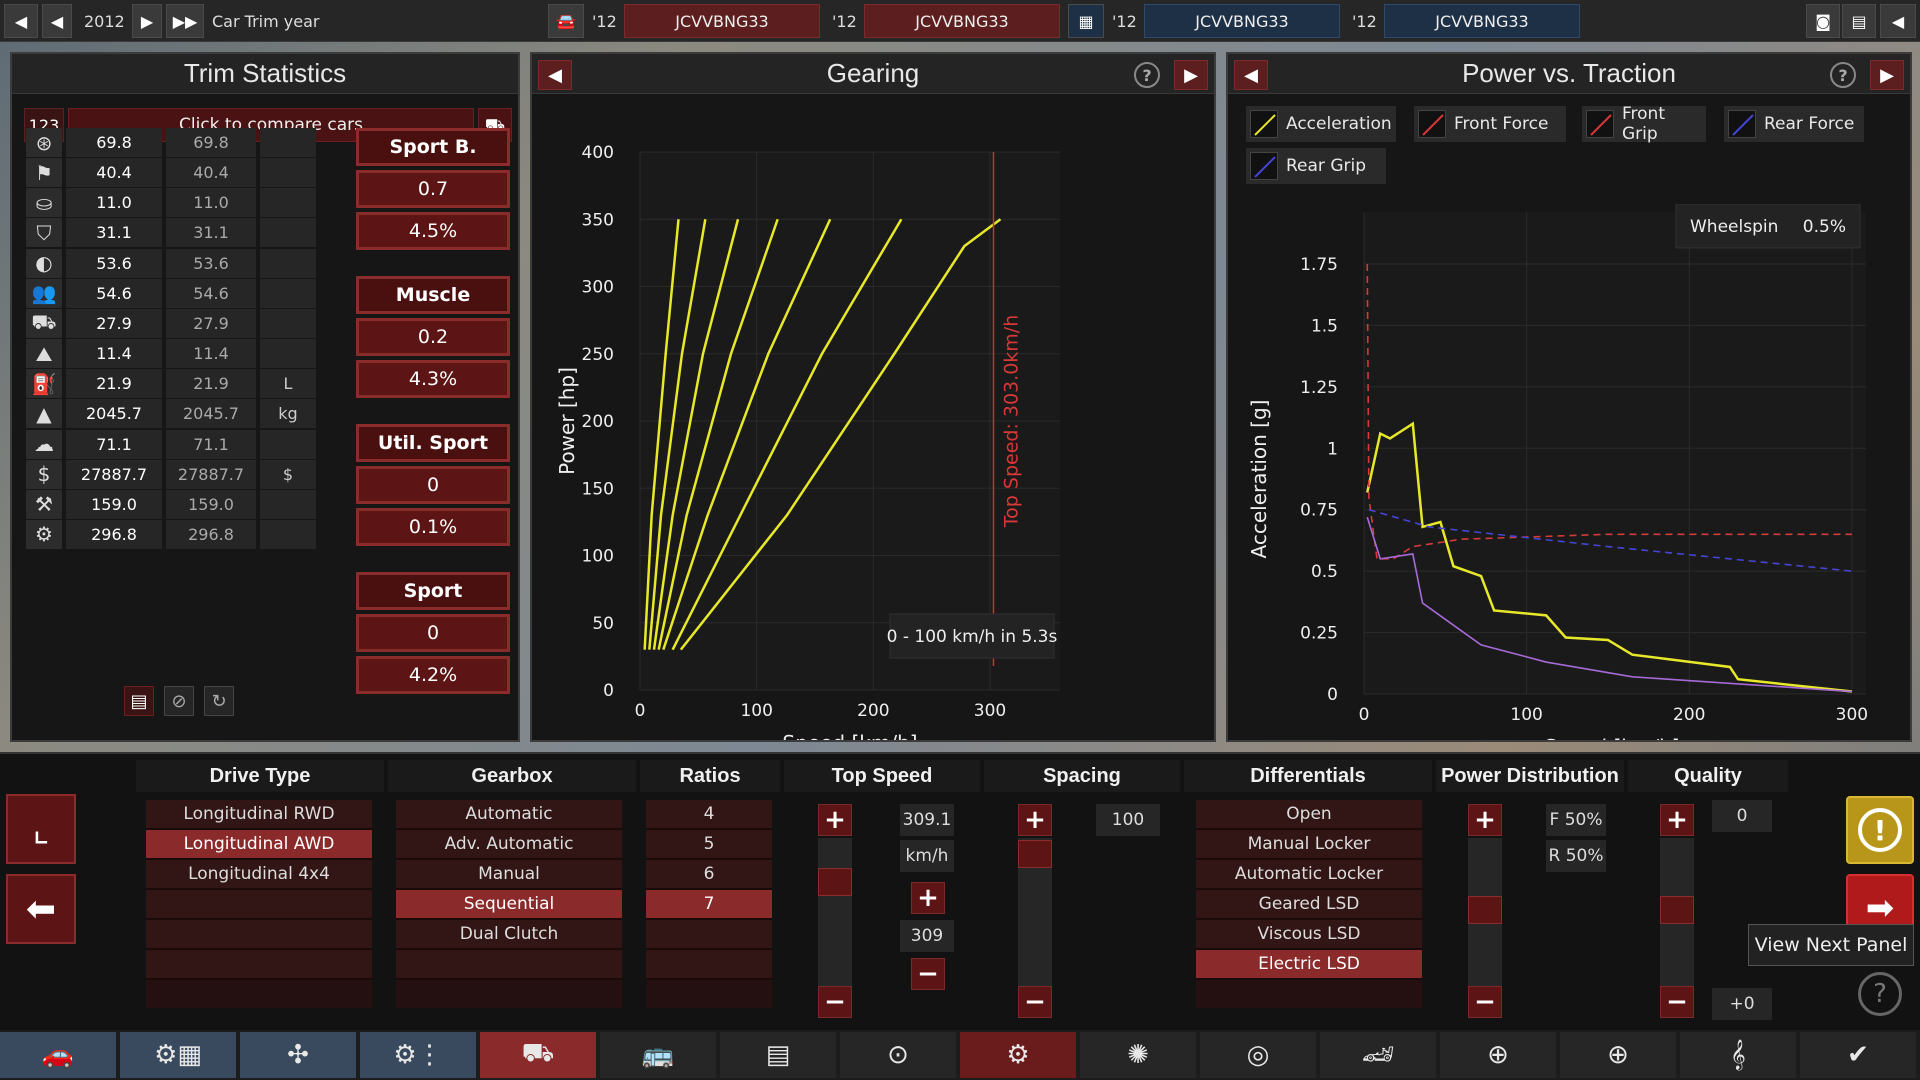 The height and width of the screenshot is (1080, 1920). I want to click on safety-icon: ⊕, so click(1618, 1055).